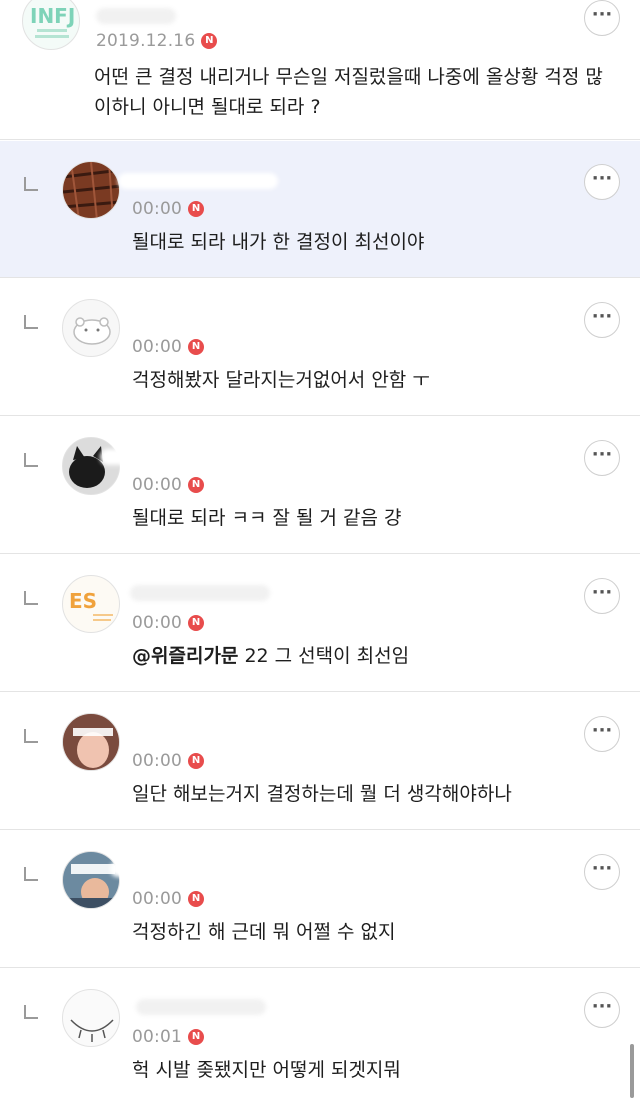 Image resolution: width=640 pixels, height=1104 pixels. What do you see at coordinates (320, 347) in the screenshot?
I see `reply-item: 00:00 N 걱정해봤자 달라지는거없어서 안함 ㅜ ···` at bounding box center [320, 347].